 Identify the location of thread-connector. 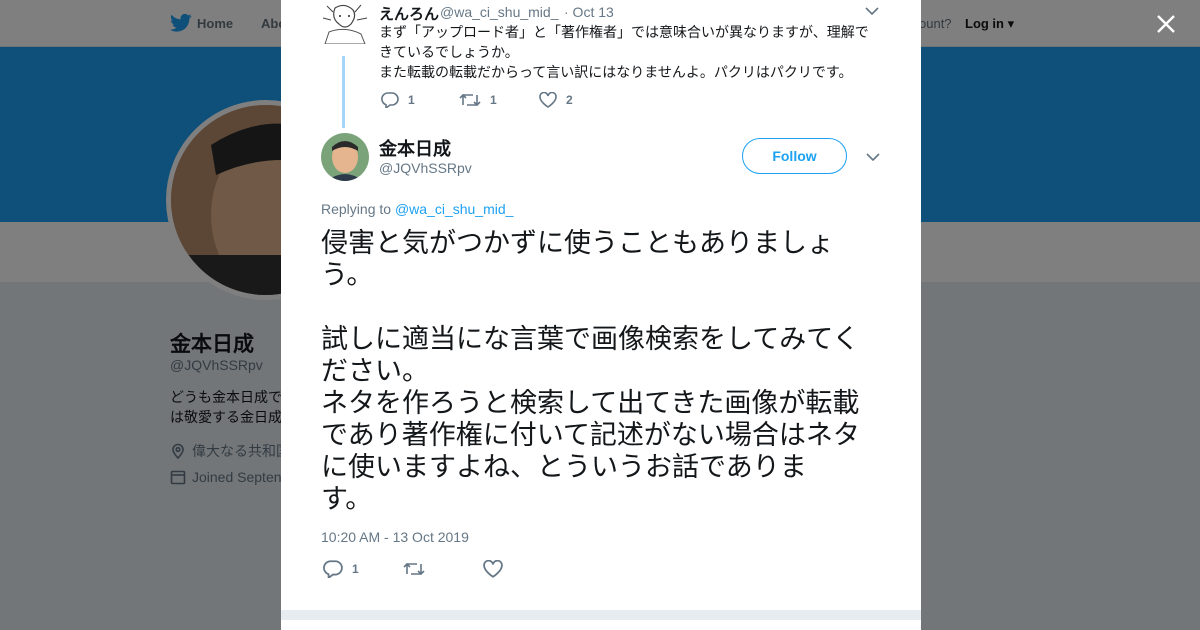
(343, 92).